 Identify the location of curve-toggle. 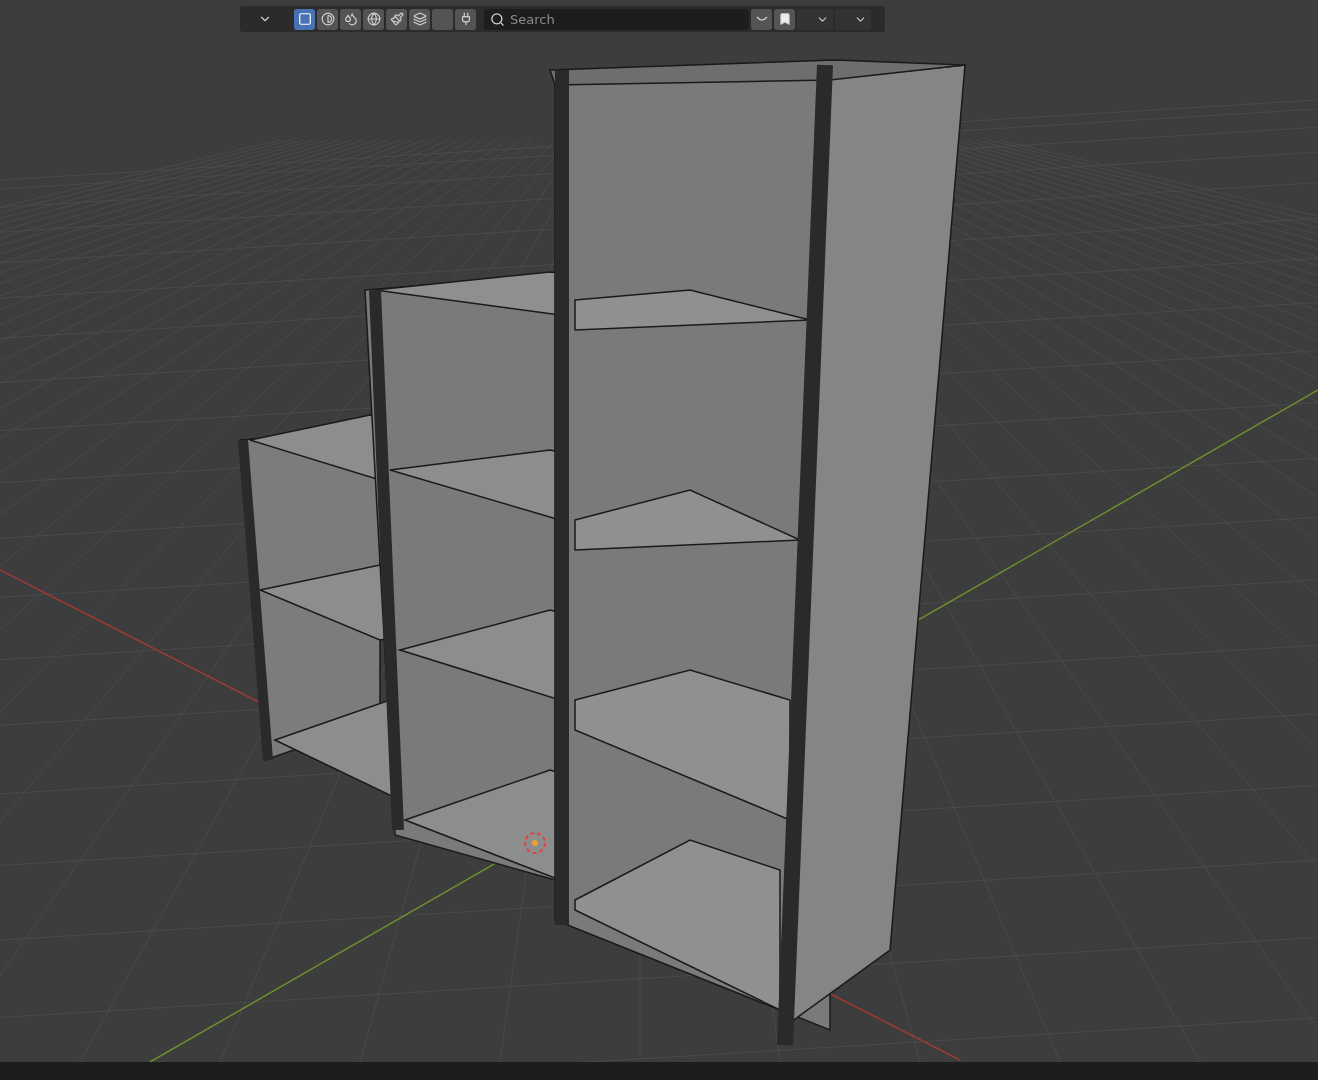
(761, 19).